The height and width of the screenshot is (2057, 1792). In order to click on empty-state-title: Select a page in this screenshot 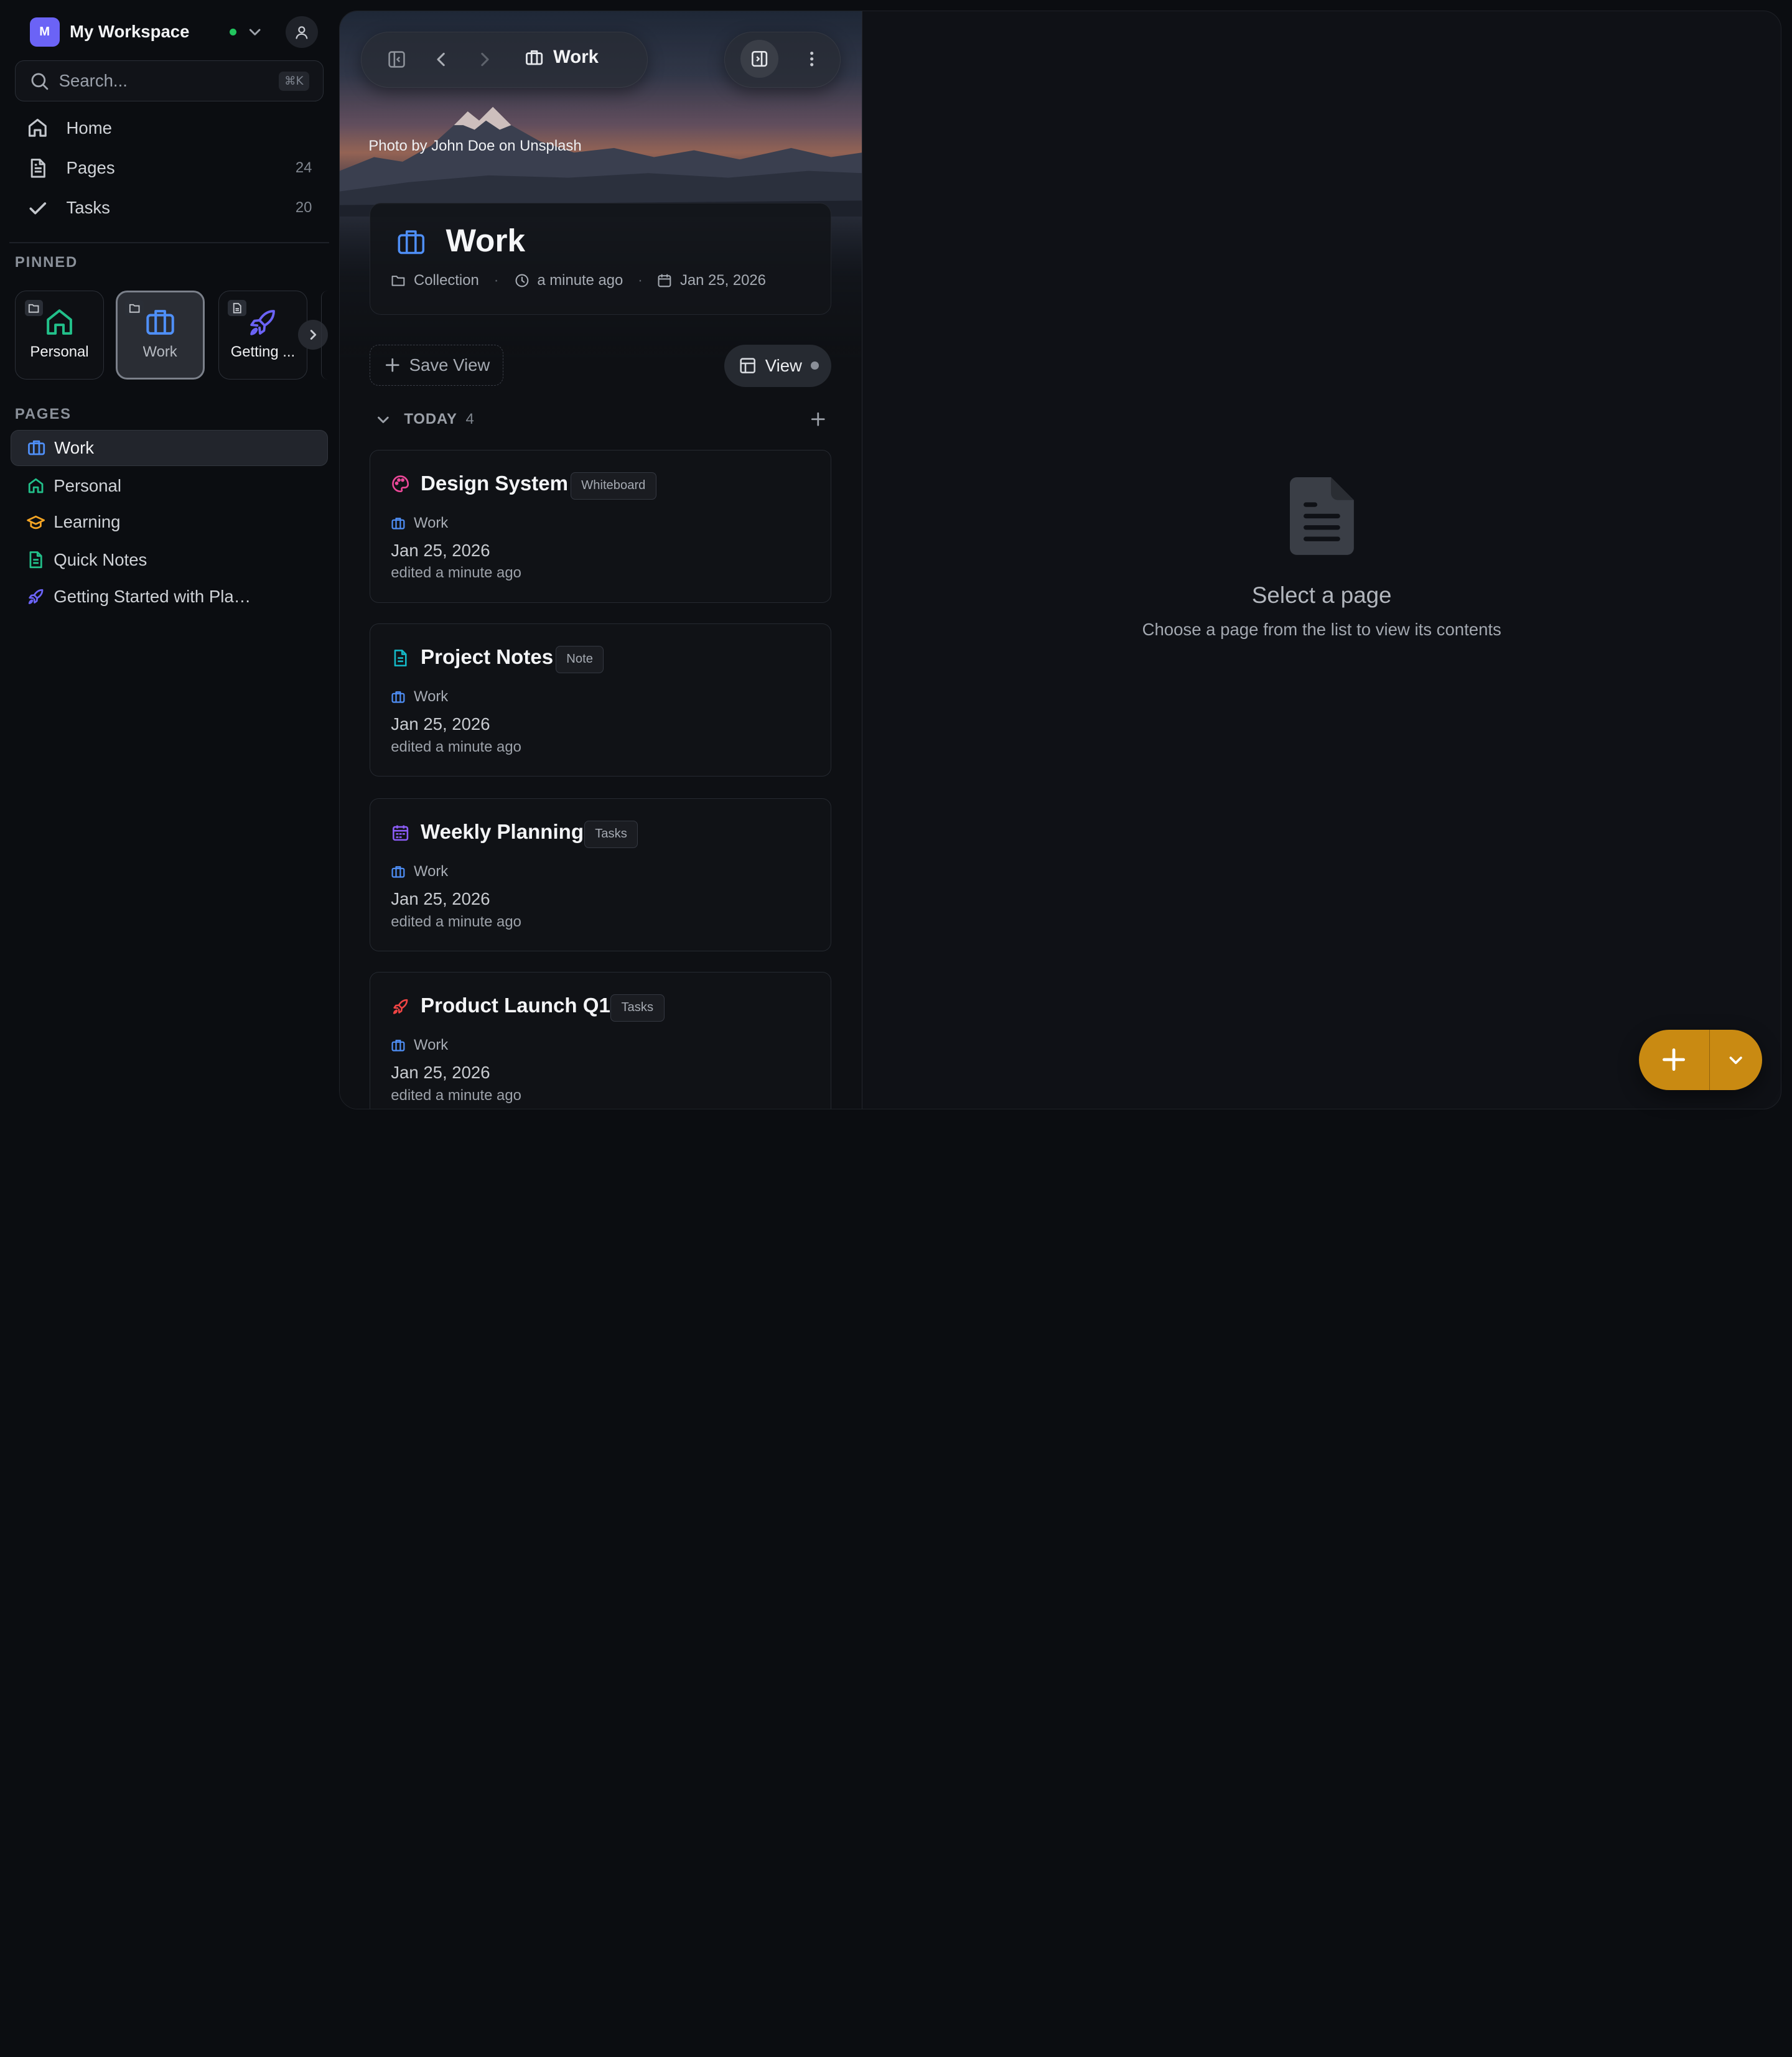, I will do `click(1321, 595)`.